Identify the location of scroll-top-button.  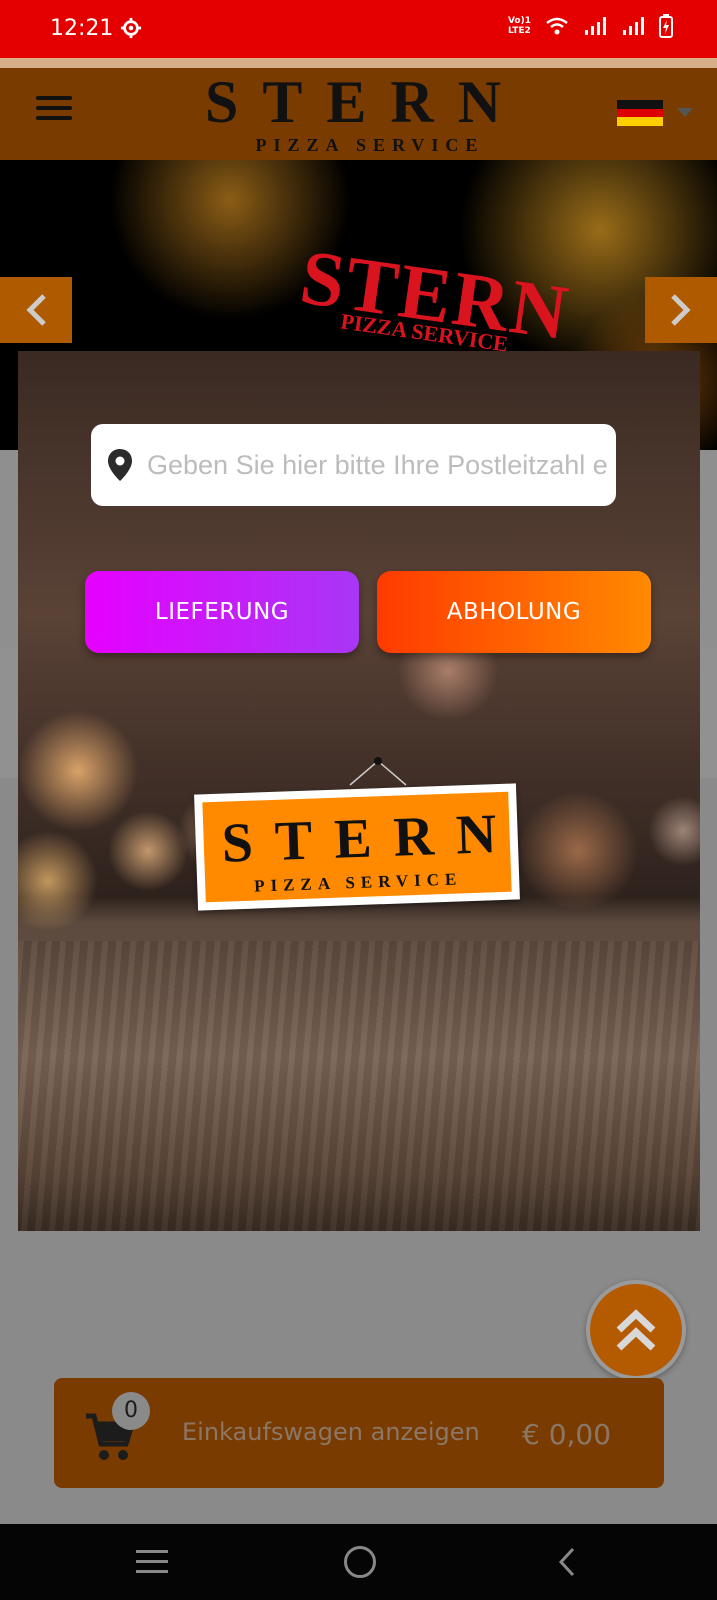
(636, 1330).